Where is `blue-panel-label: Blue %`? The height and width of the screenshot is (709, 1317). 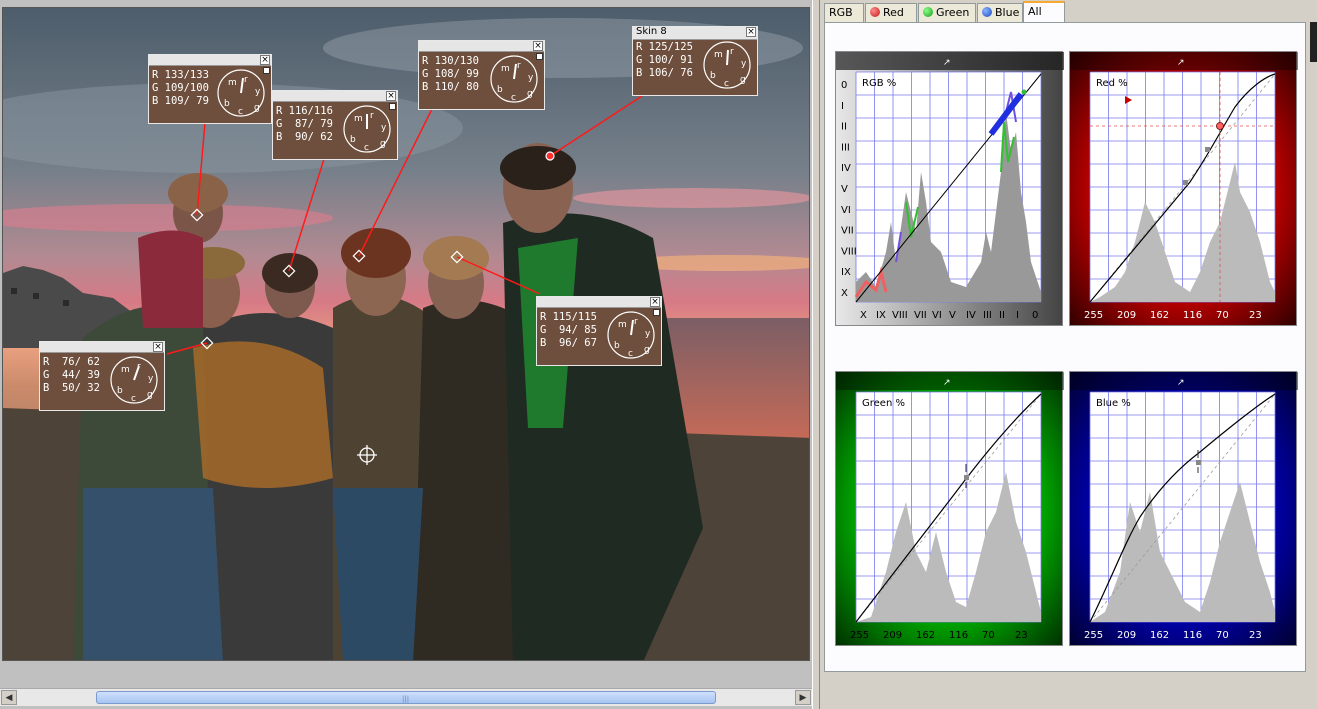 blue-panel-label: Blue % is located at coordinates (1113, 403).